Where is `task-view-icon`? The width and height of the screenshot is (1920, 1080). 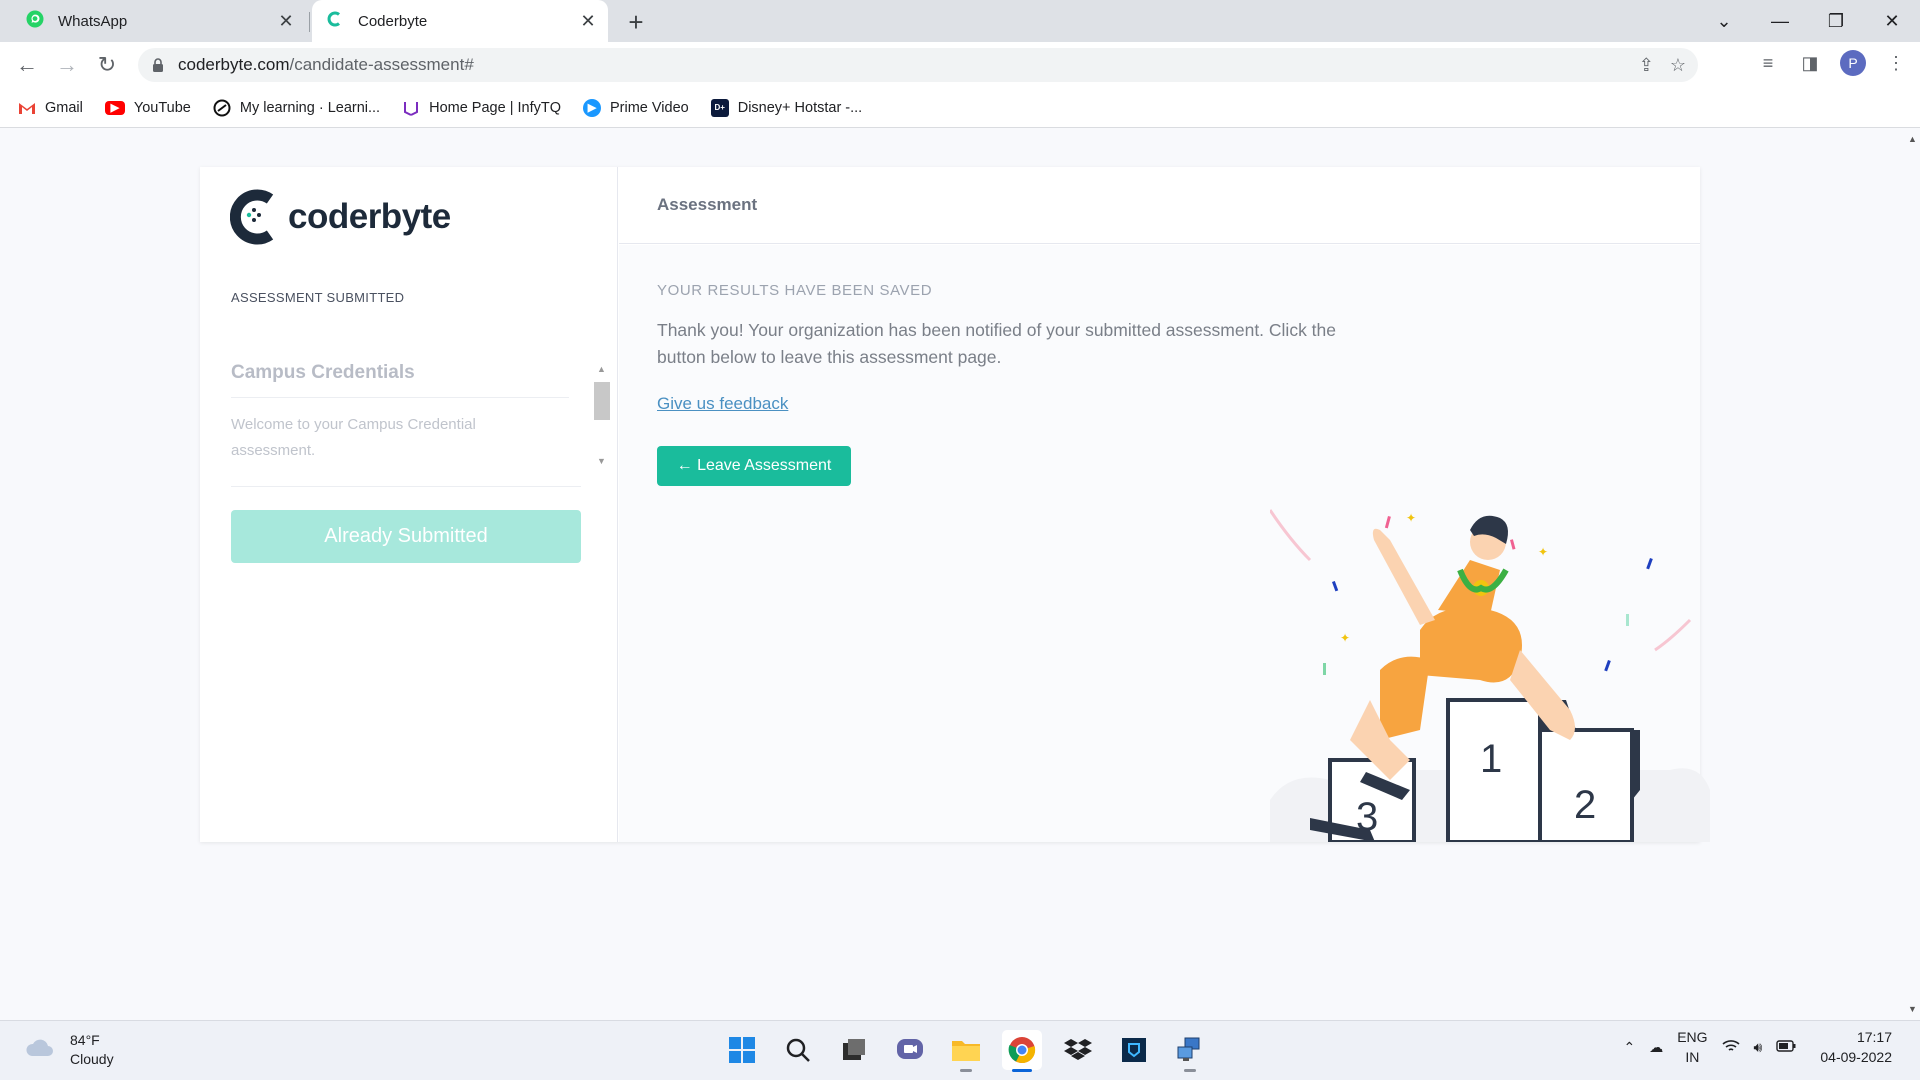
task-view-icon is located at coordinates (854, 1049).